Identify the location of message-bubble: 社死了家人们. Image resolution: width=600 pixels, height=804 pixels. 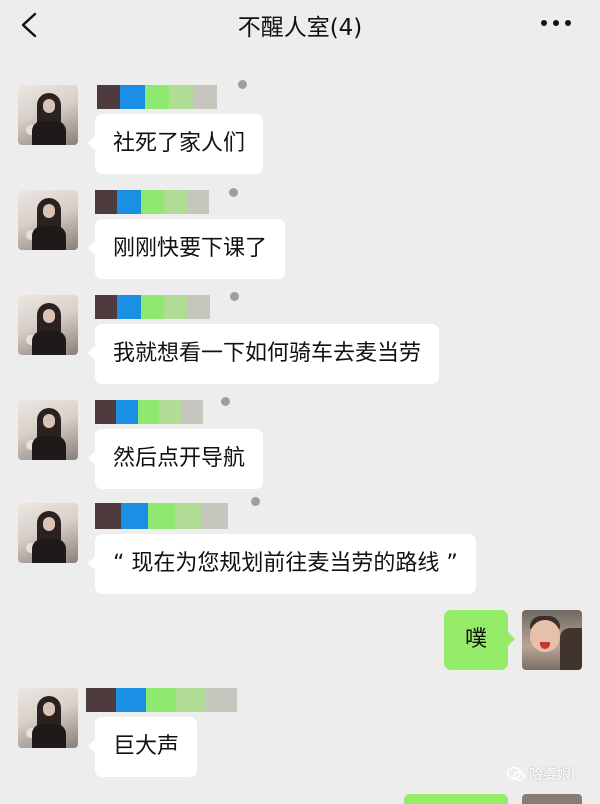
(175, 144).